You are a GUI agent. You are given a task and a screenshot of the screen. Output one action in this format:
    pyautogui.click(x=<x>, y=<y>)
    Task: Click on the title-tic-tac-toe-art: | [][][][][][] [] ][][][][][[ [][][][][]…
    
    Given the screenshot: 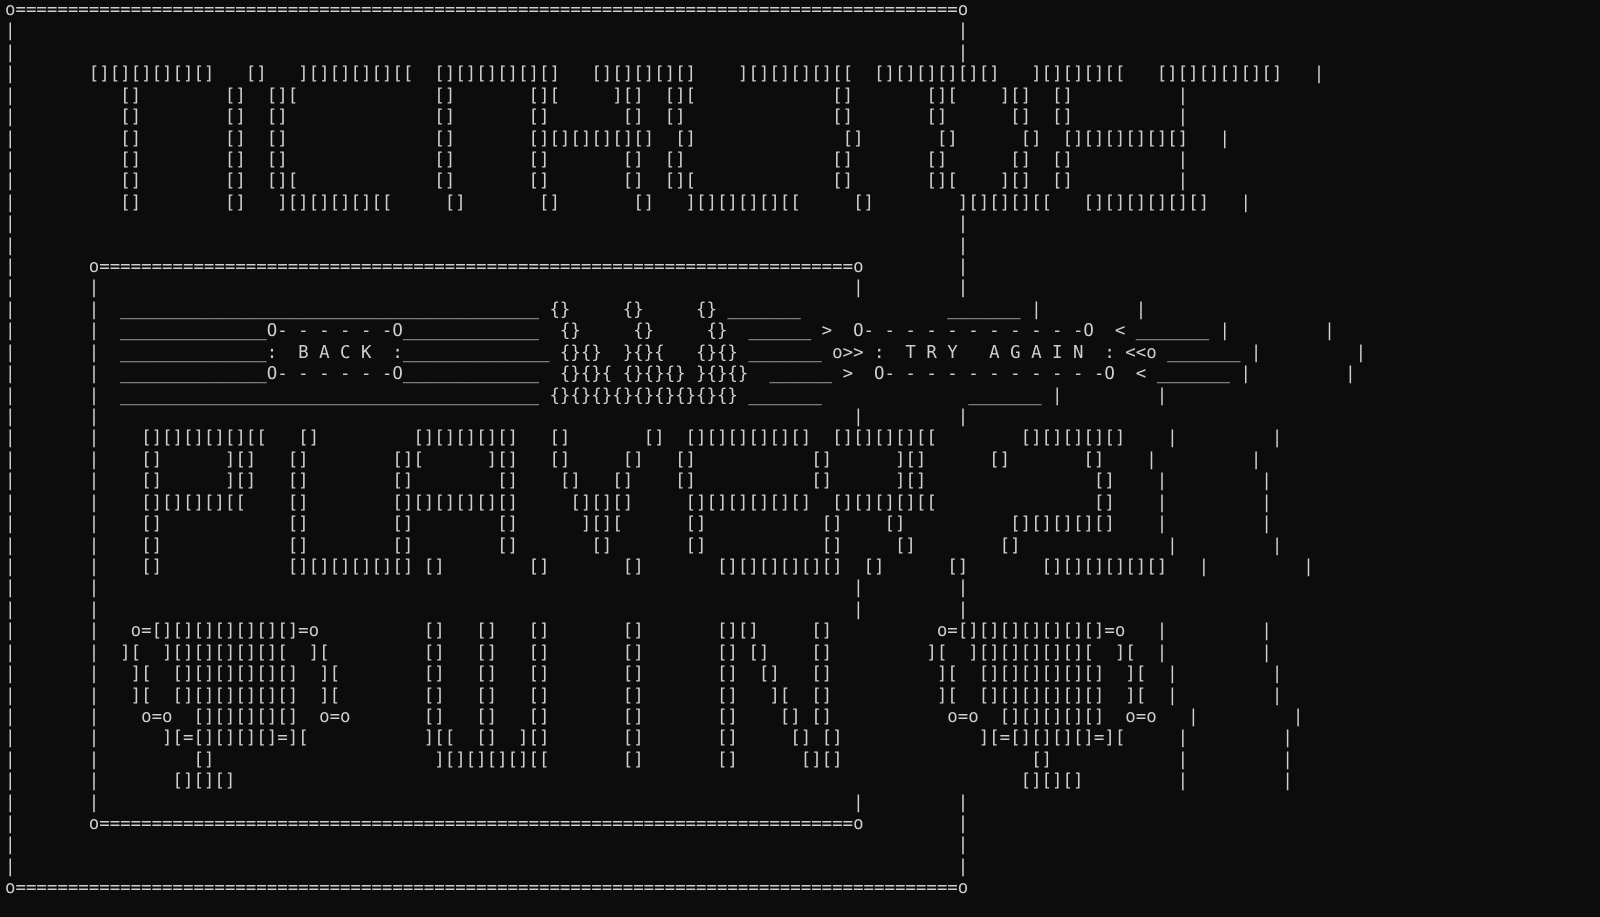 What is the action you would take?
    pyautogui.click(x=665, y=74)
    